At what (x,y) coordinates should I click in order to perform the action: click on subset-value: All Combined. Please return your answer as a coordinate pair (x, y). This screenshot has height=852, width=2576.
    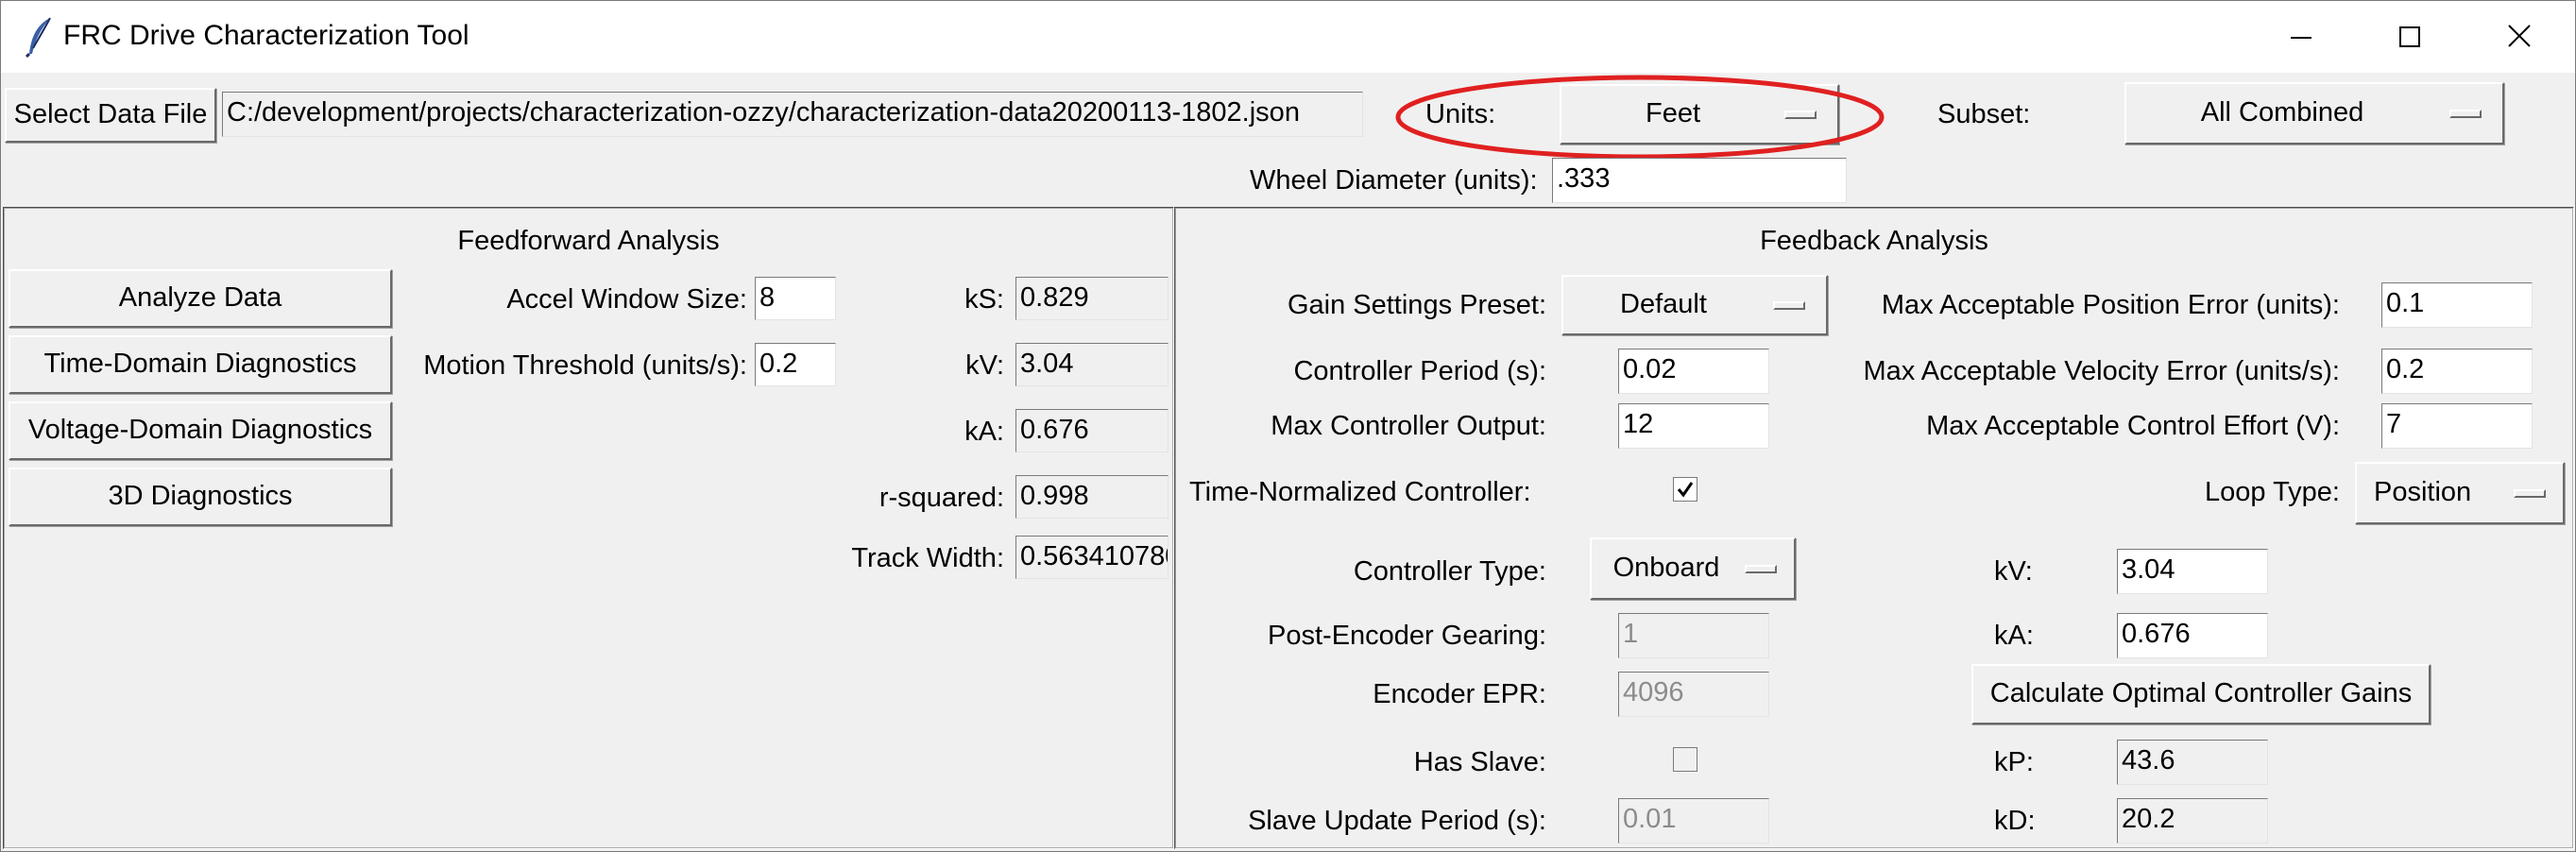
    Looking at the image, I should click on (2282, 113).